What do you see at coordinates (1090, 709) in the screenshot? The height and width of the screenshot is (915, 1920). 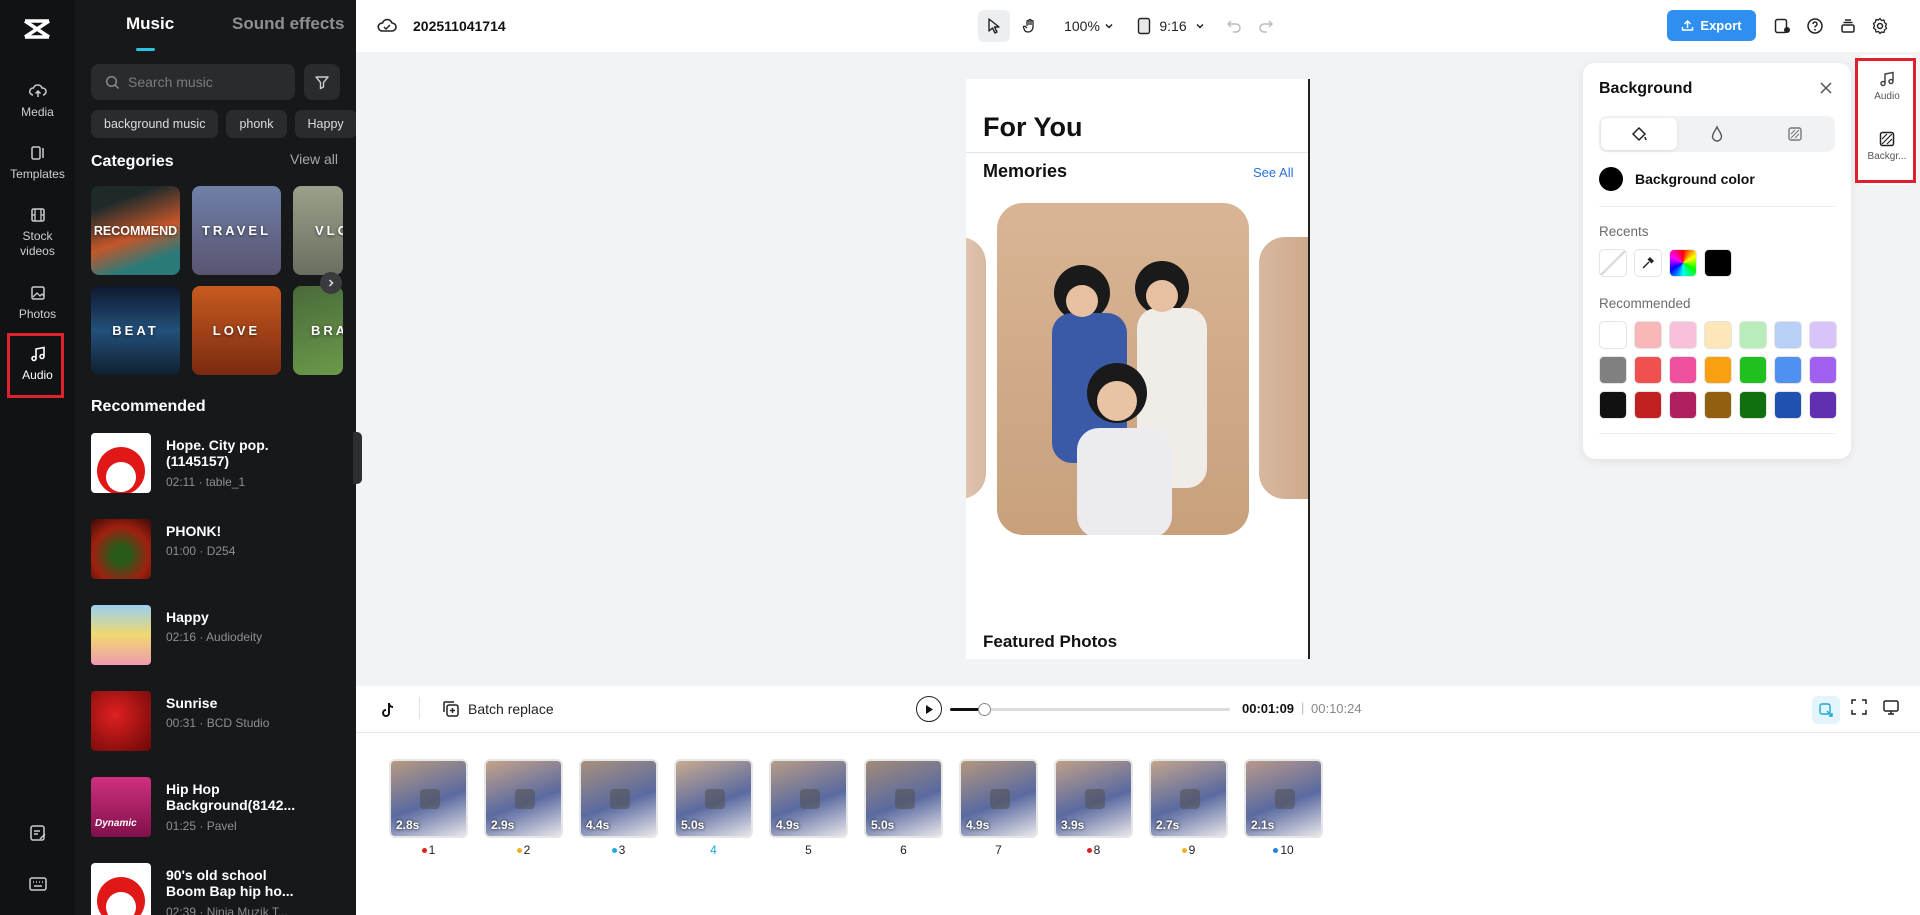 I see `playback-progress-track` at bounding box center [1090, 709].